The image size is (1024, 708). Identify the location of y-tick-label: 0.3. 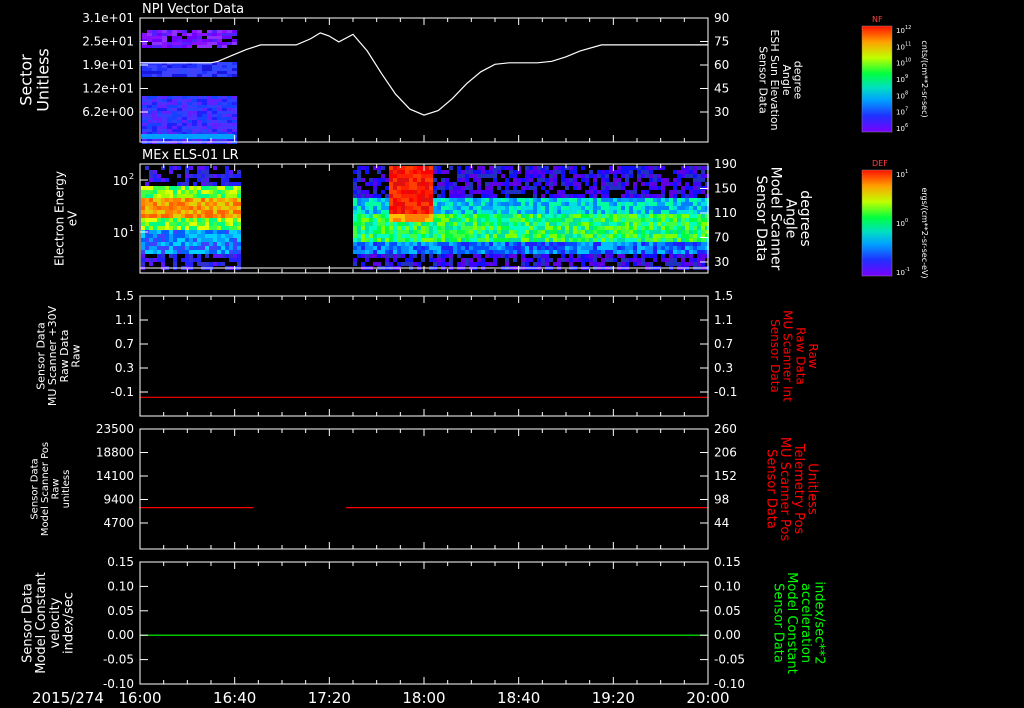
(124, 368).